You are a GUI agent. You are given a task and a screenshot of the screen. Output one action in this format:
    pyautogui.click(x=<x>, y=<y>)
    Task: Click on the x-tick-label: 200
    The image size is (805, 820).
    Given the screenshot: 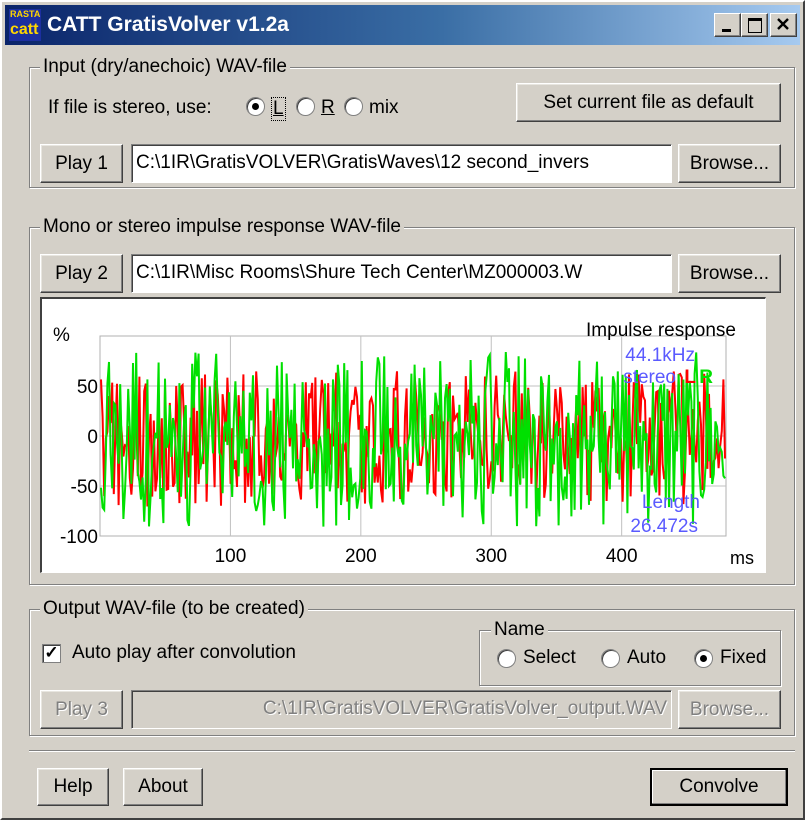 What is the action you would take?
    pyautogui.click(x=361, y=556)
    